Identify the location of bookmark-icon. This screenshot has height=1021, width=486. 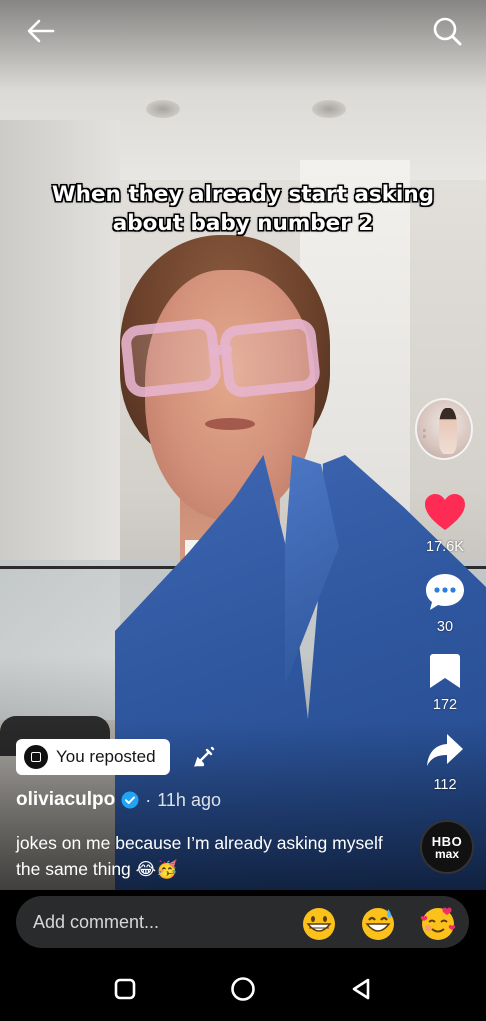
(445, 671).